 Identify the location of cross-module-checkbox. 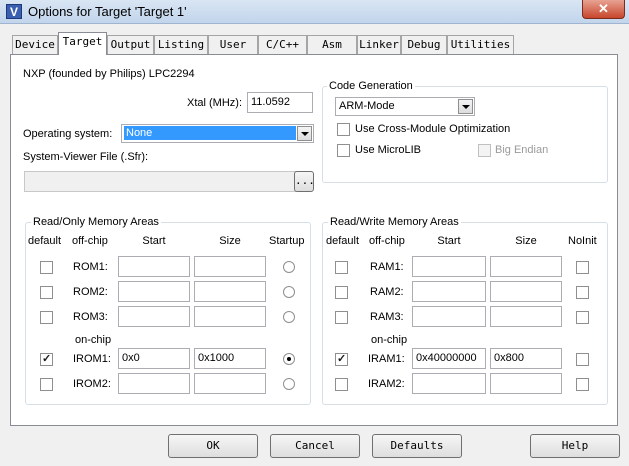
(343, 129).